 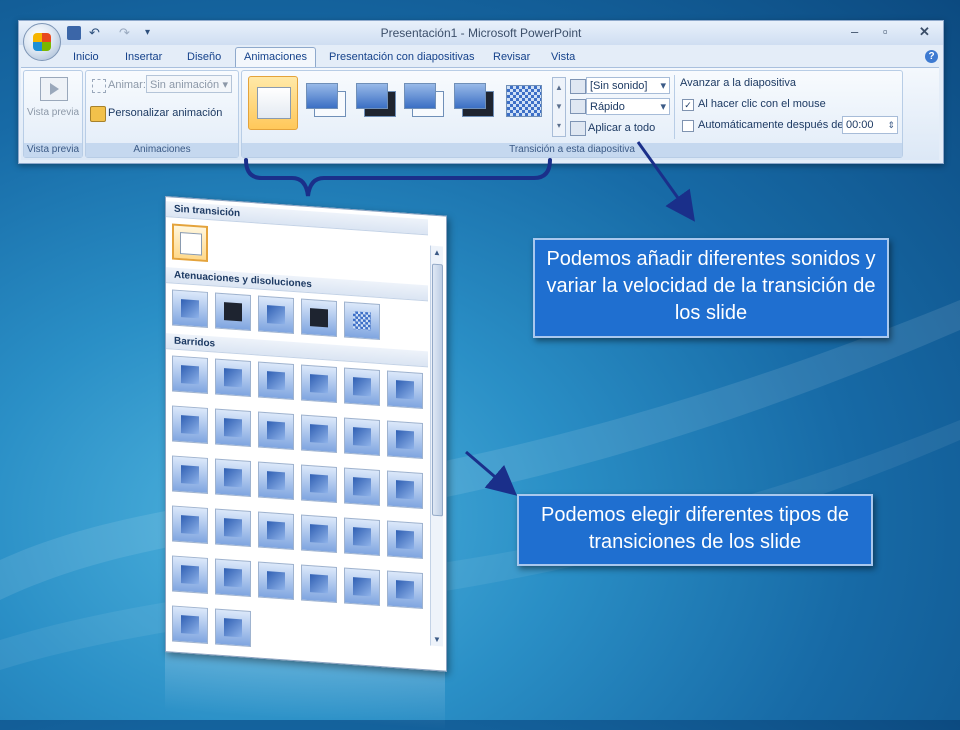 What do you see at coordinates (53, 150) in the screenshot?
I see `group-label: Vista previa` at bounding box center [53, 150].